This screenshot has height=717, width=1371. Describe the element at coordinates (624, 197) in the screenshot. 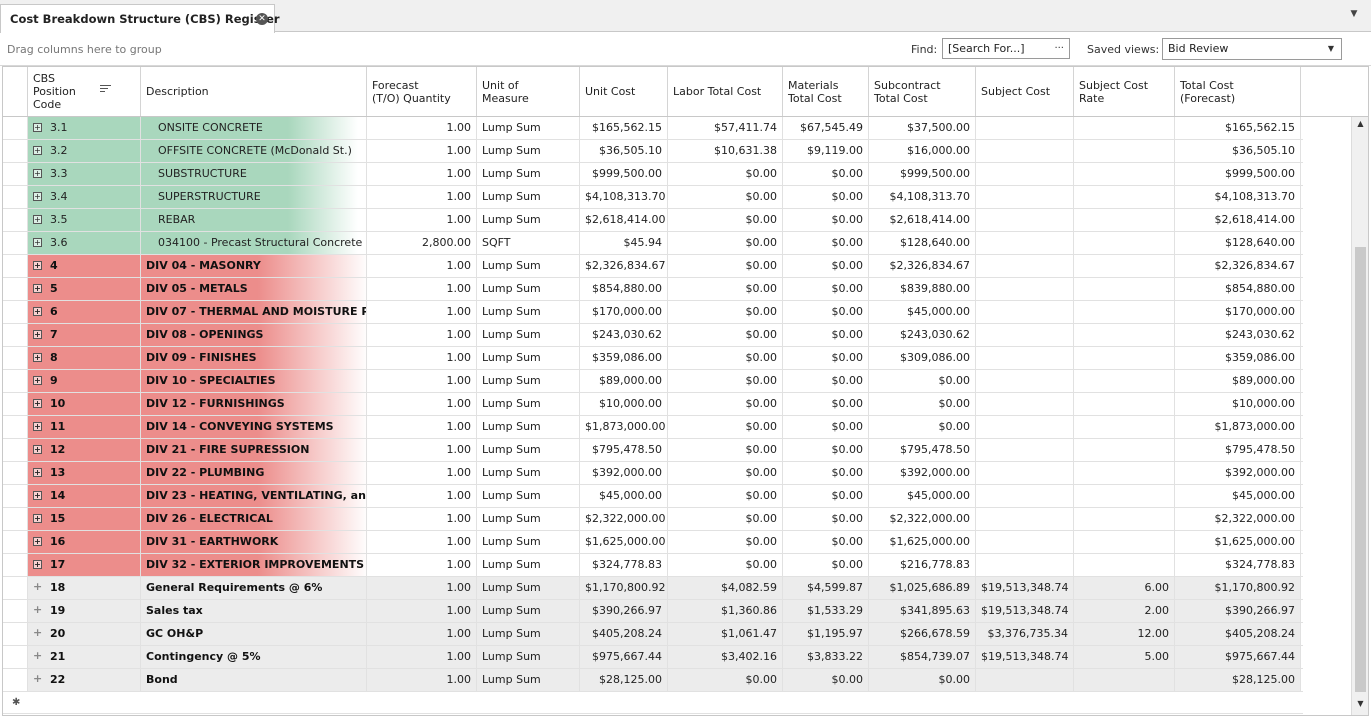

I see `cell-unit-cost: $4,108,313.70` at that location.